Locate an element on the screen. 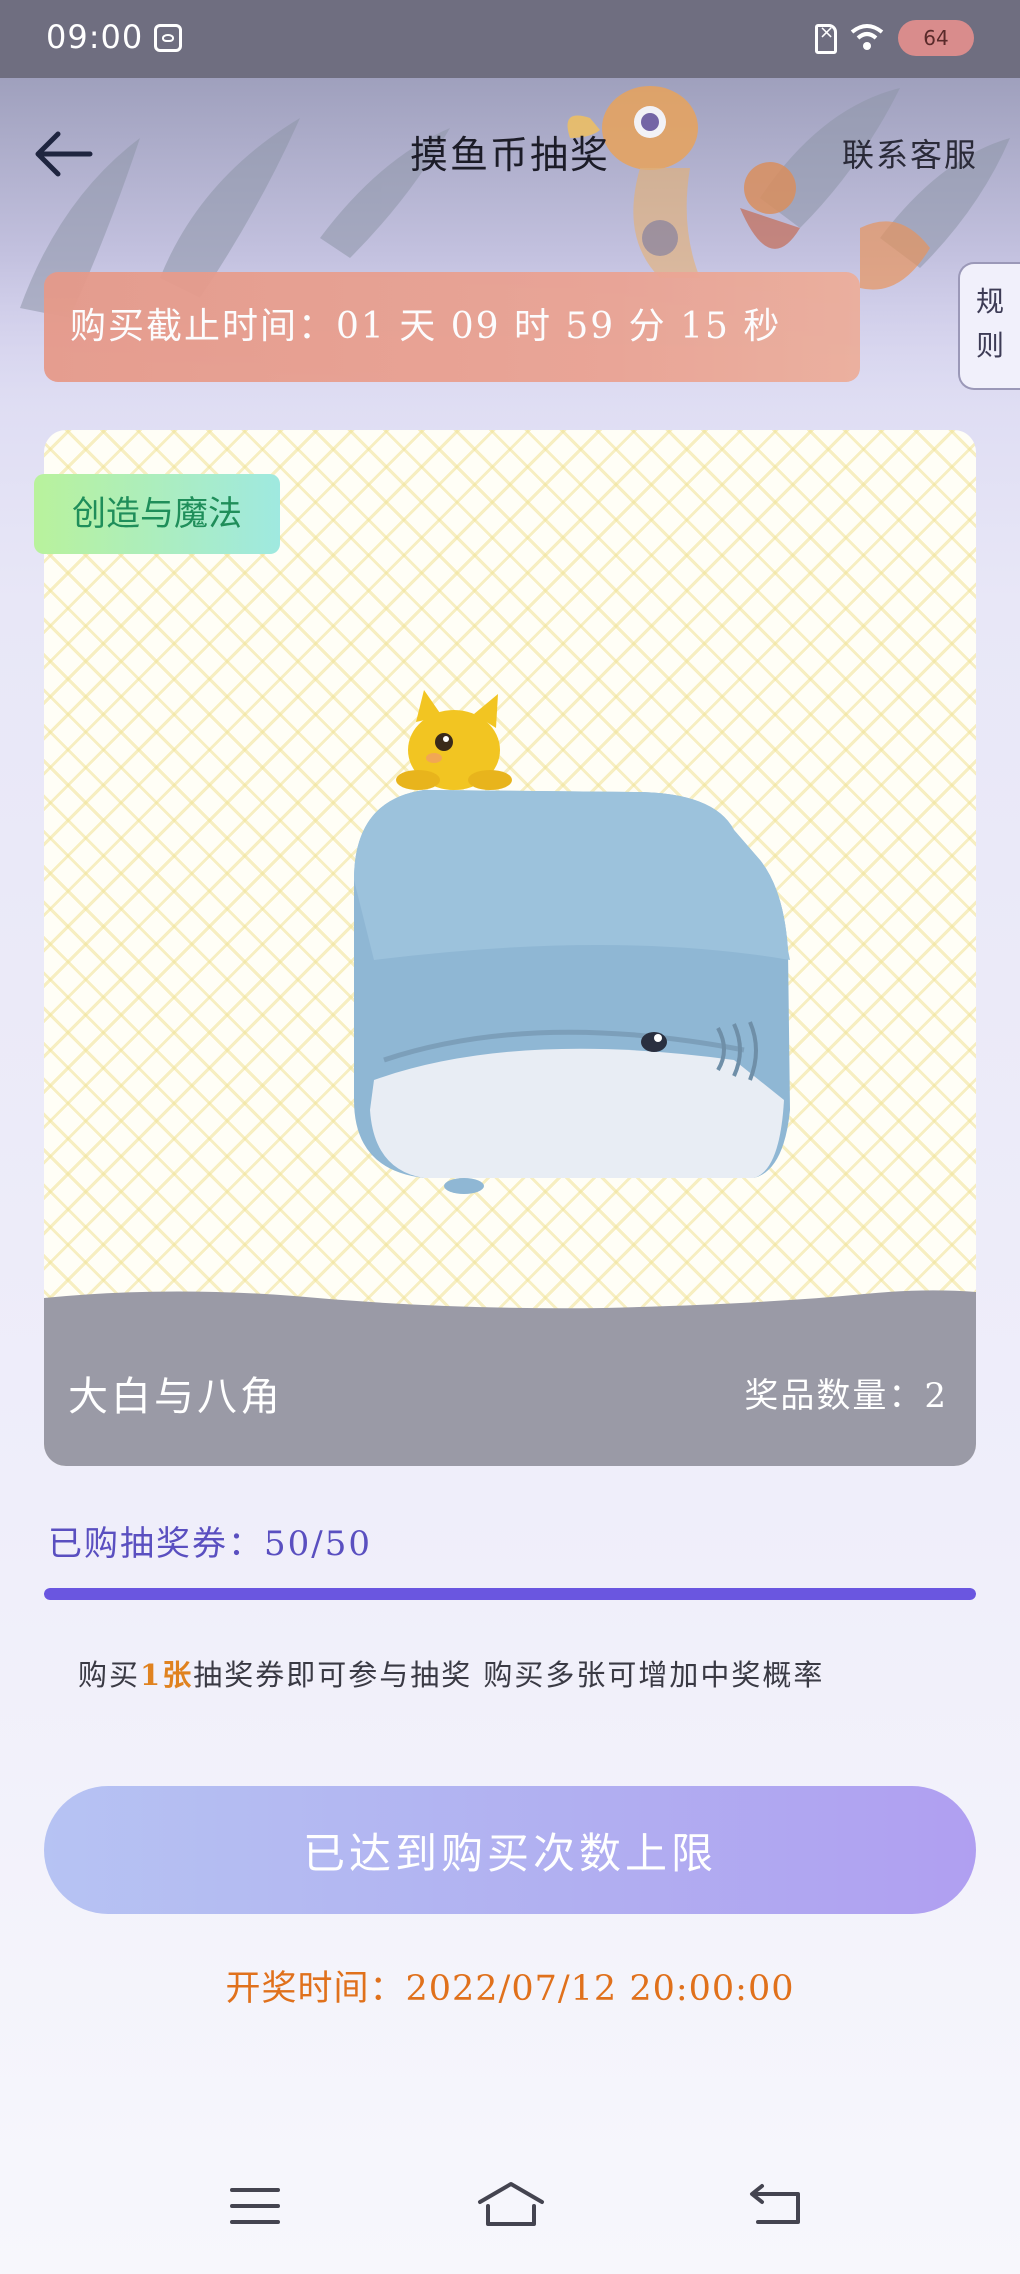 The height and width of the screenshot is (2274, 1020). system-nav-bar is located at coordinates (510, 2217).